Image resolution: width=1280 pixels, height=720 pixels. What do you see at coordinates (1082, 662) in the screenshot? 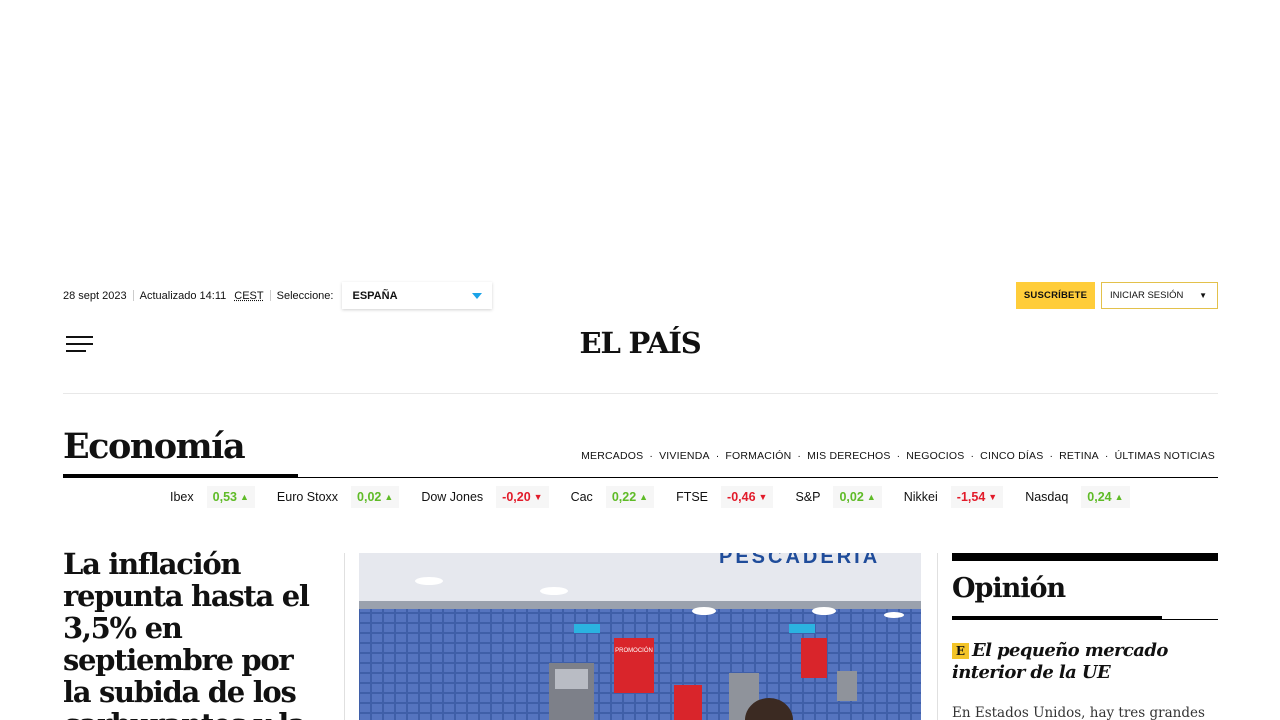
I see `opinion-headline: El pequeño mercado interior de la UE` at bounding box center [1082, 662].